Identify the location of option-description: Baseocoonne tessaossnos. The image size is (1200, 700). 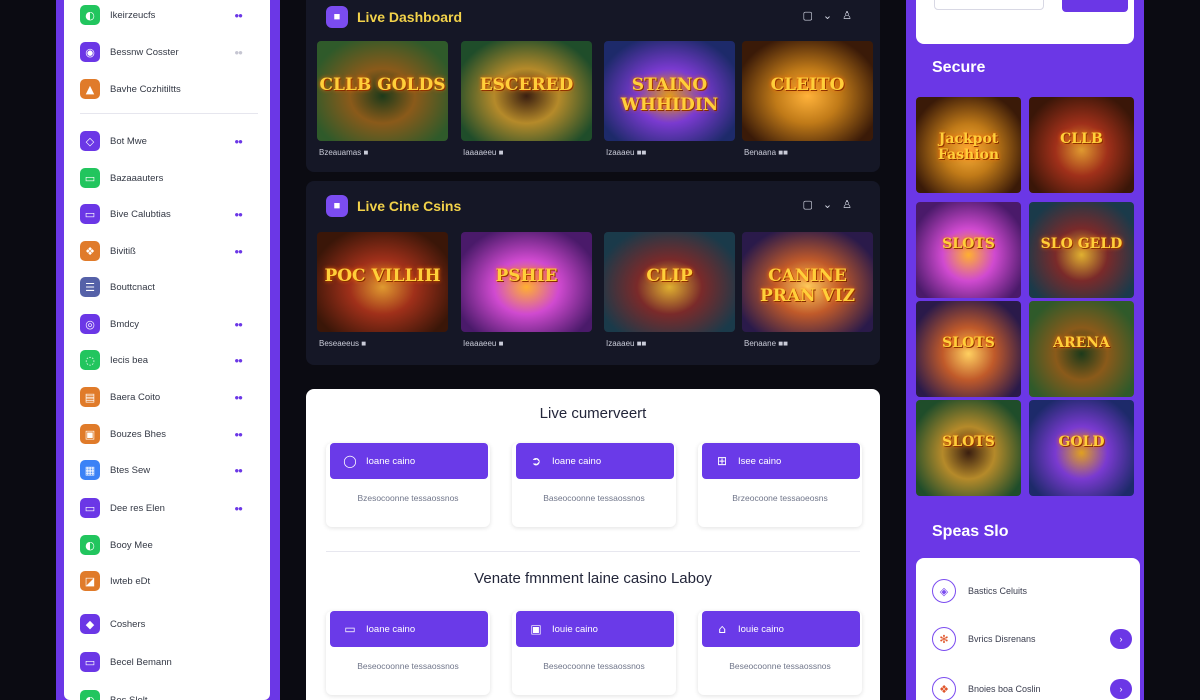
(594, 498).